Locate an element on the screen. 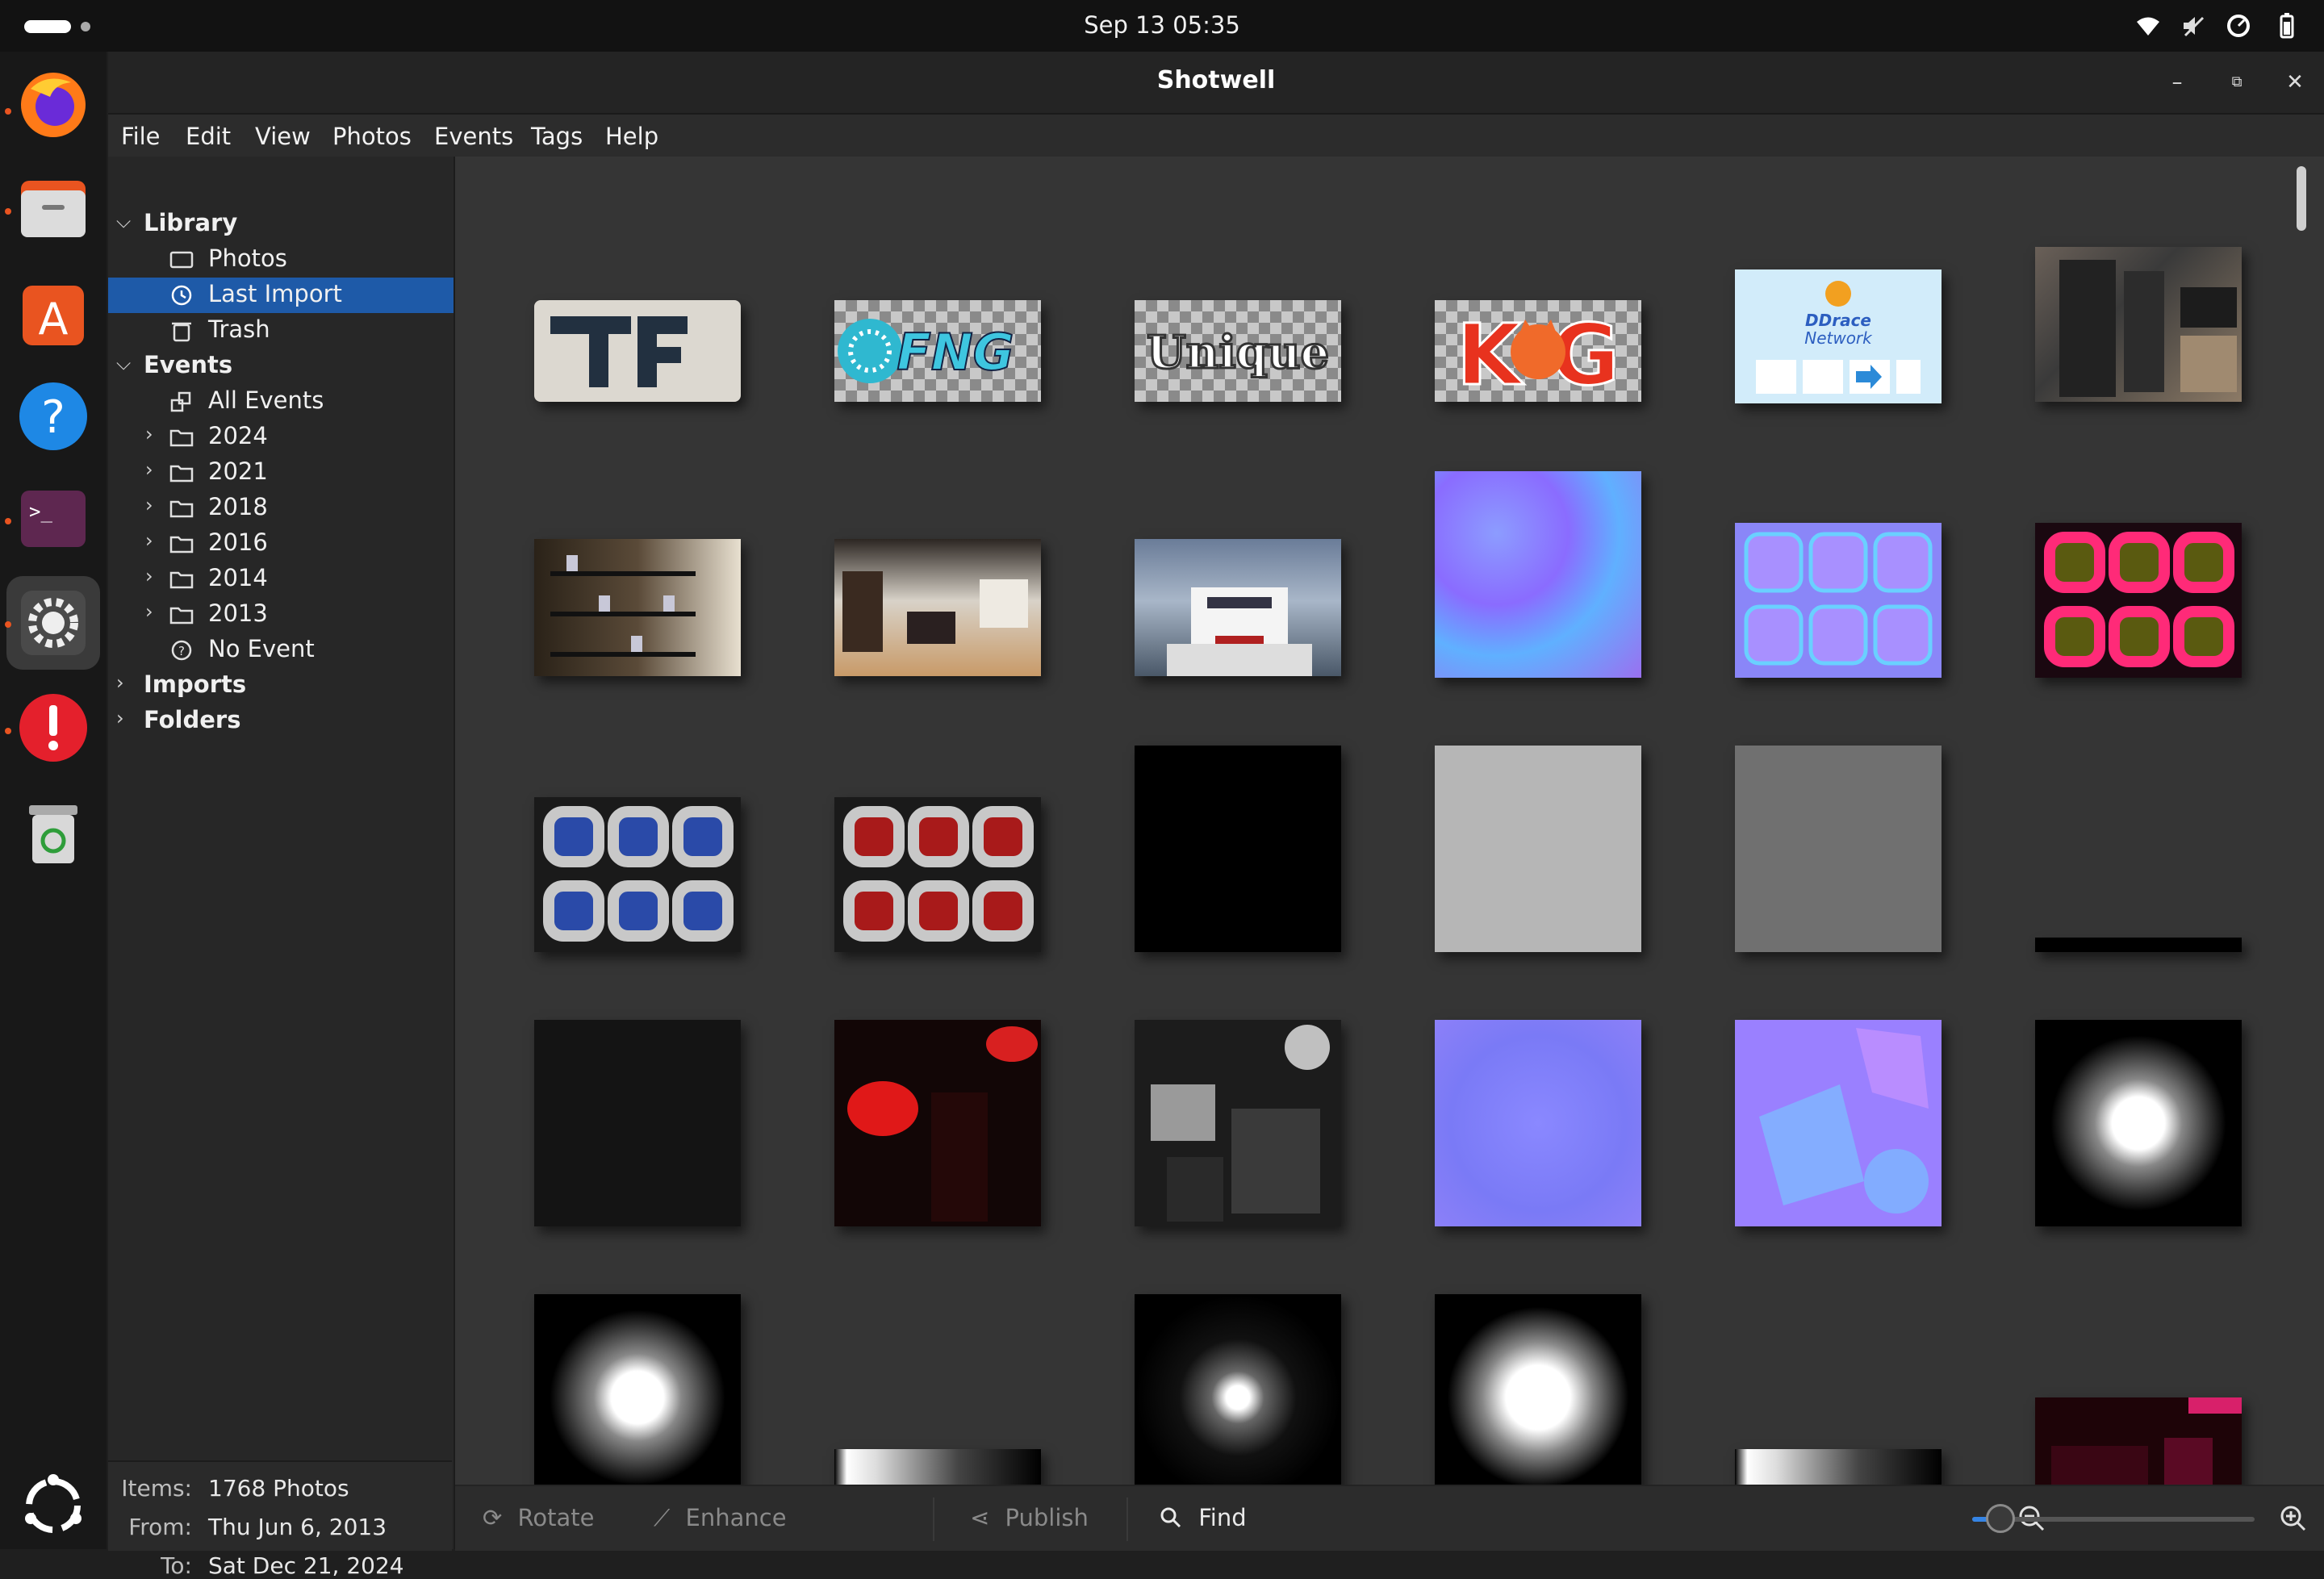  firefox-icon is located at coordinates (53, 104).